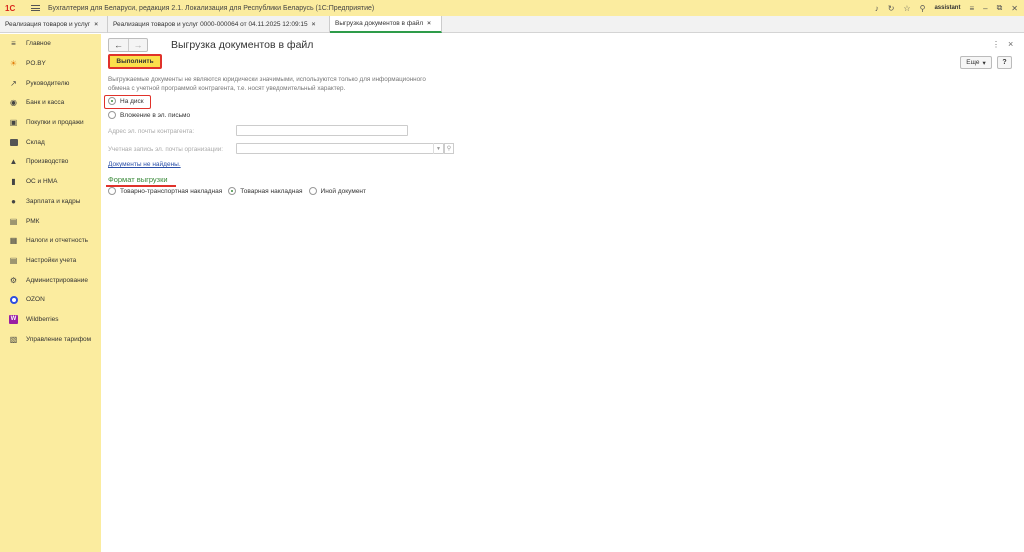 This screenshot has width=1024, height=552. I want to click on report-icon: ▦, so click(13, 241).